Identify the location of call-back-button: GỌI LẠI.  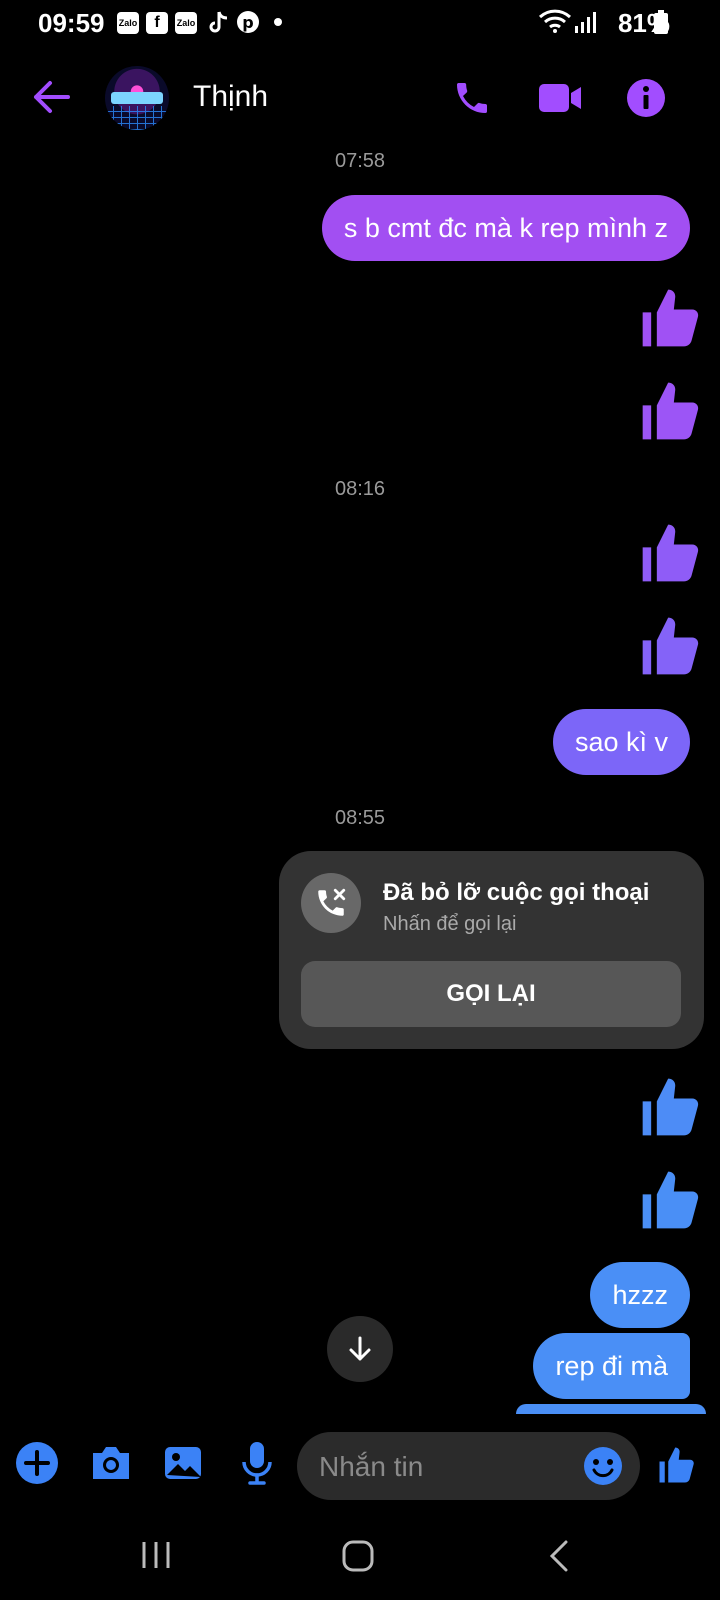
(491, 994).